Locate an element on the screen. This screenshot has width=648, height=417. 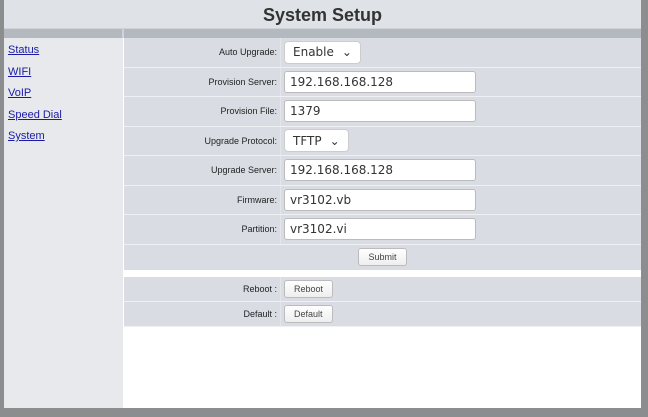
provision-file-row: Provision File: is located at coordinates (382, 112).